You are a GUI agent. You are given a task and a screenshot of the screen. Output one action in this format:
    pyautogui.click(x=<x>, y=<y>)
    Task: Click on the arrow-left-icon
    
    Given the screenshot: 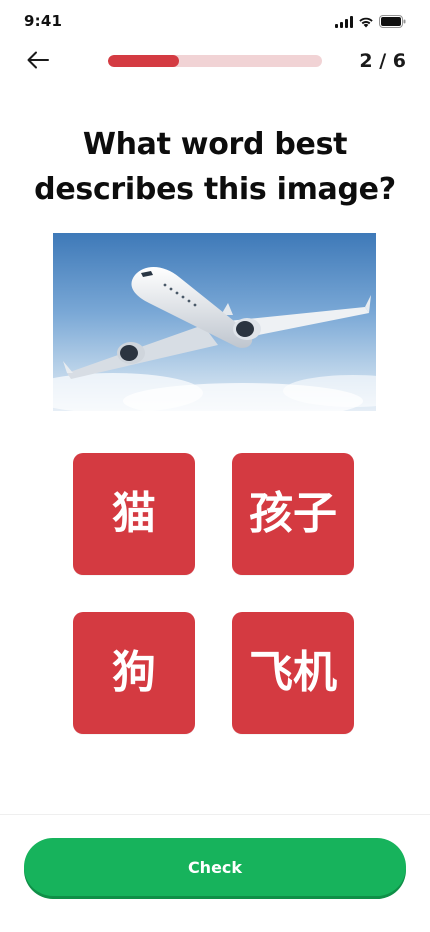 What is the action you would take?
    pyautogui.click(x=38, y=62)
    